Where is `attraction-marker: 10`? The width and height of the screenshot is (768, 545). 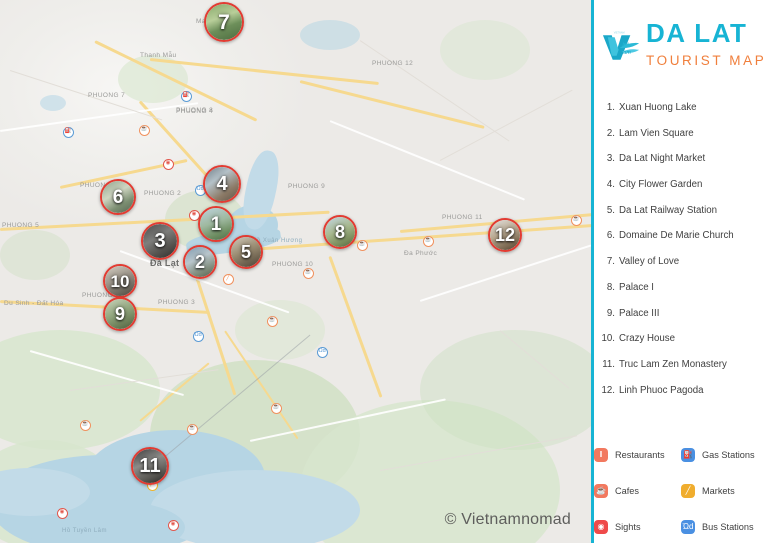 attraction-marker: 10 is located at coordinates (120, 281).